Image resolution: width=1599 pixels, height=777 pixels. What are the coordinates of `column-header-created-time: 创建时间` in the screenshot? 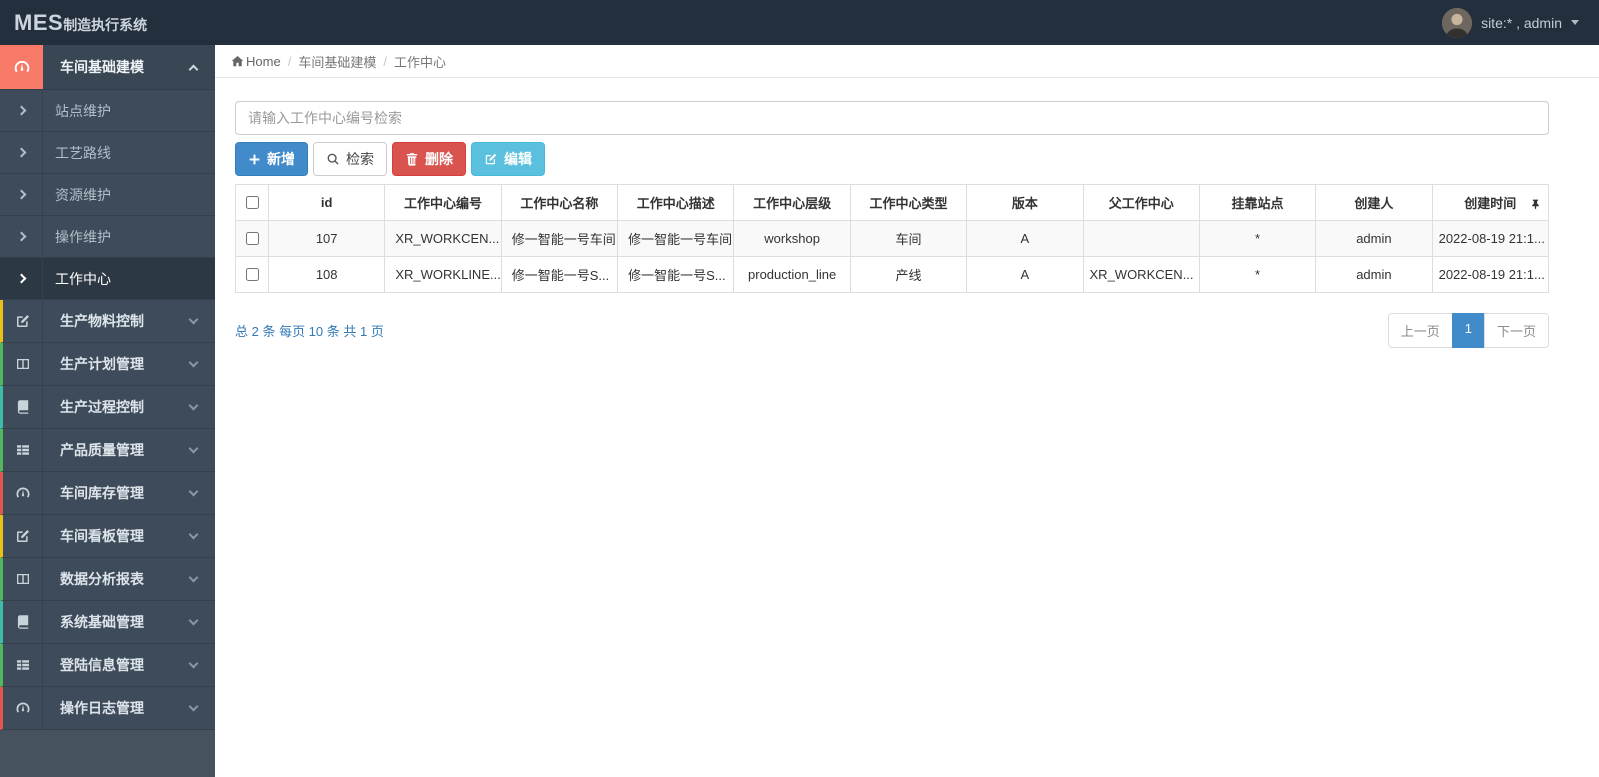 It's located at (1490, 202).